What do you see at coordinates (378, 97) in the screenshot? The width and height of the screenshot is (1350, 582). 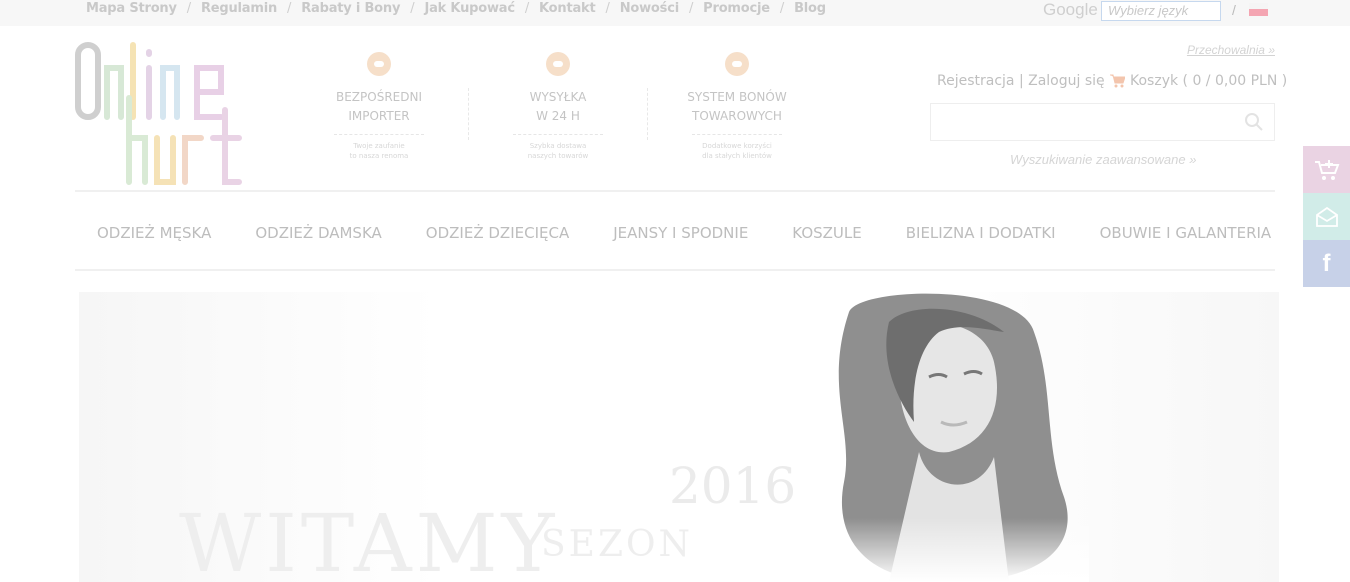 I see `feature-title: BEZPOŚREDNI` at bounding box center [378, 97].